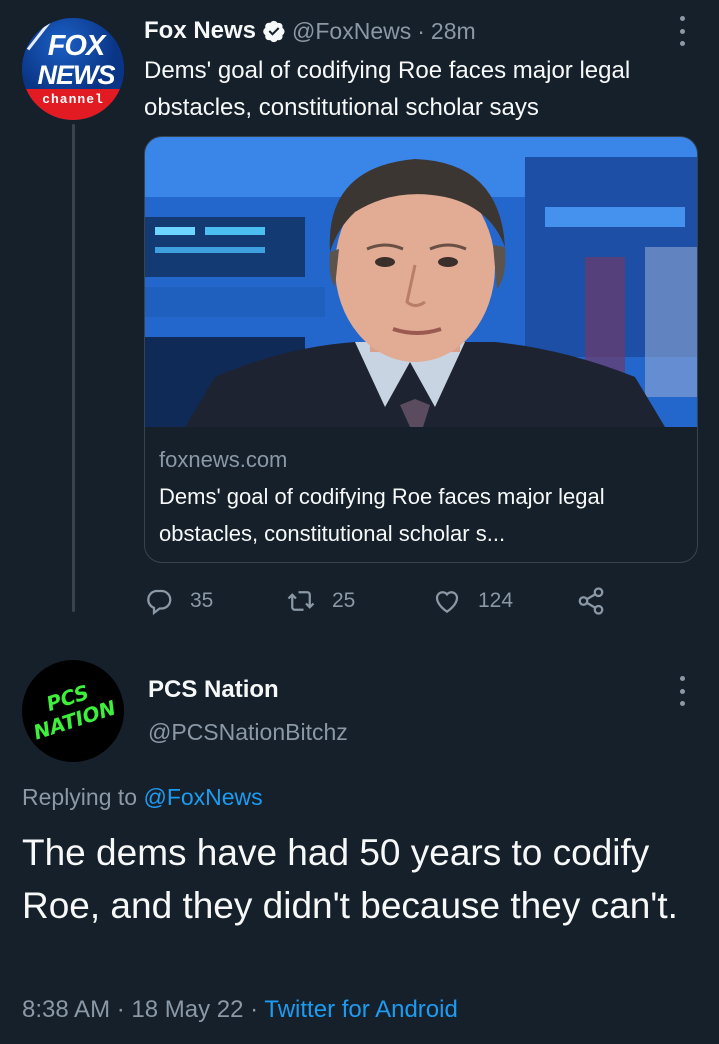 This screenshot has width=719, height=1044. Describe the element at coordinates (472, 601) in the screenshot. I see `like-action: 124` at that location.